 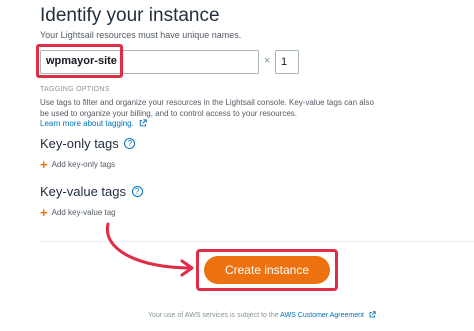 I want to click on key-only-tags-title: Key-only tags, so click(x=79, y=143).